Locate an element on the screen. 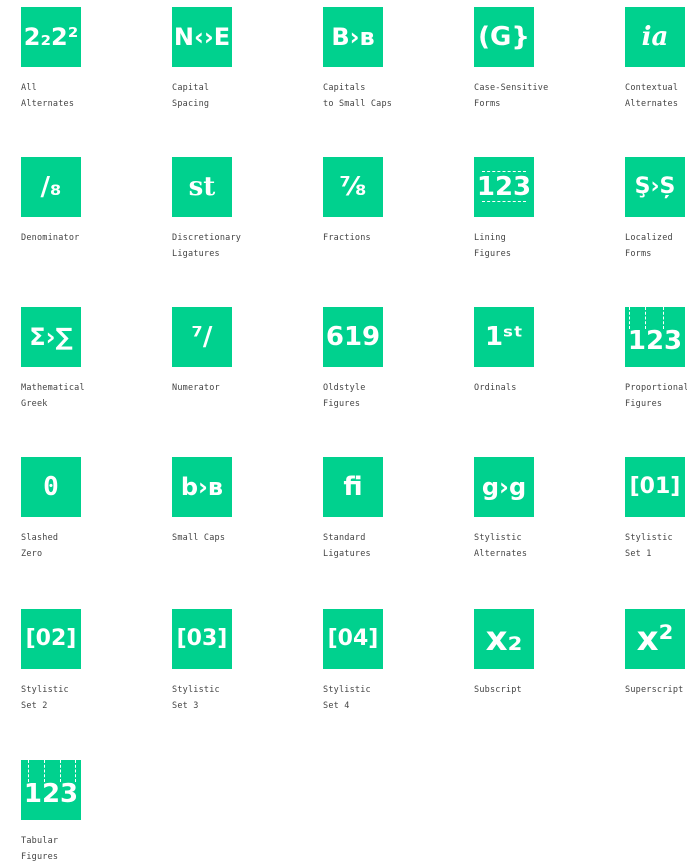  feature-label: Localized Forms is located at coordinates (649, 246).